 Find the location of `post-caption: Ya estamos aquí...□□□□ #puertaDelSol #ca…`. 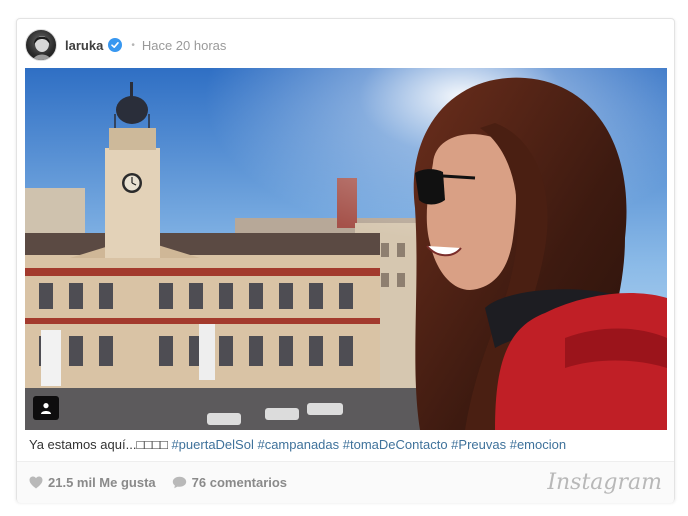

post-caption: Ya estamos aquí...□□□□ #puertaDelSol #ca… is located at coordinates (346, 444).